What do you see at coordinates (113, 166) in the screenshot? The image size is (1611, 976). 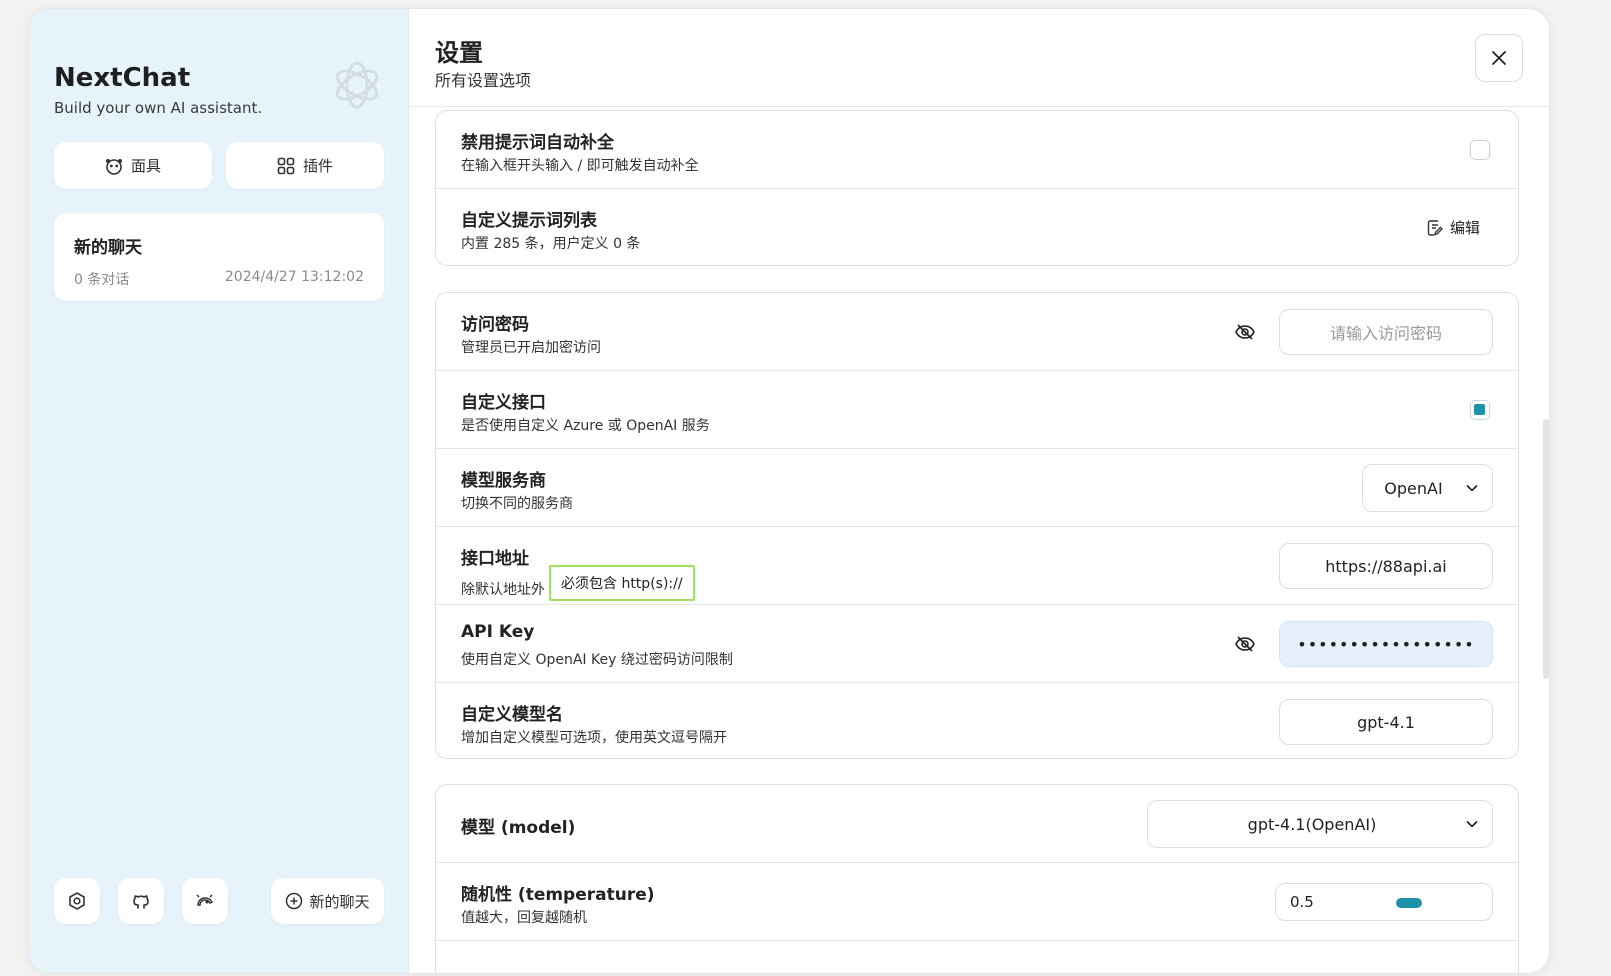 I see `mask-icon` at bounding box center [113, 166].